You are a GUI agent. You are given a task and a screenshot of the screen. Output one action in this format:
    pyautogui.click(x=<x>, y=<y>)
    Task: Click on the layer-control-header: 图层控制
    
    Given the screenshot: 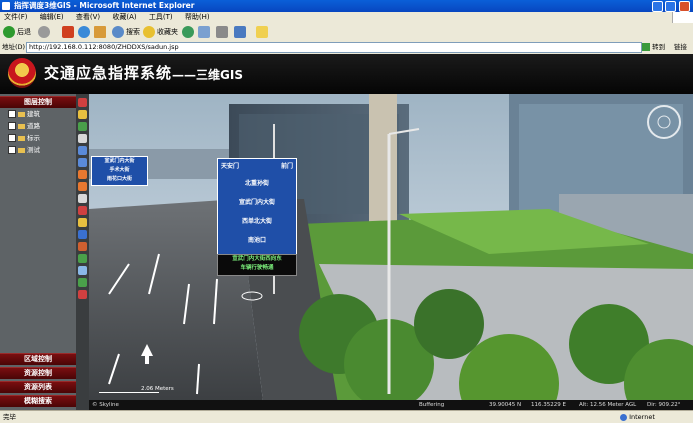 What is the action you would take?
    pyautogui.click(x=38, y=102)
    